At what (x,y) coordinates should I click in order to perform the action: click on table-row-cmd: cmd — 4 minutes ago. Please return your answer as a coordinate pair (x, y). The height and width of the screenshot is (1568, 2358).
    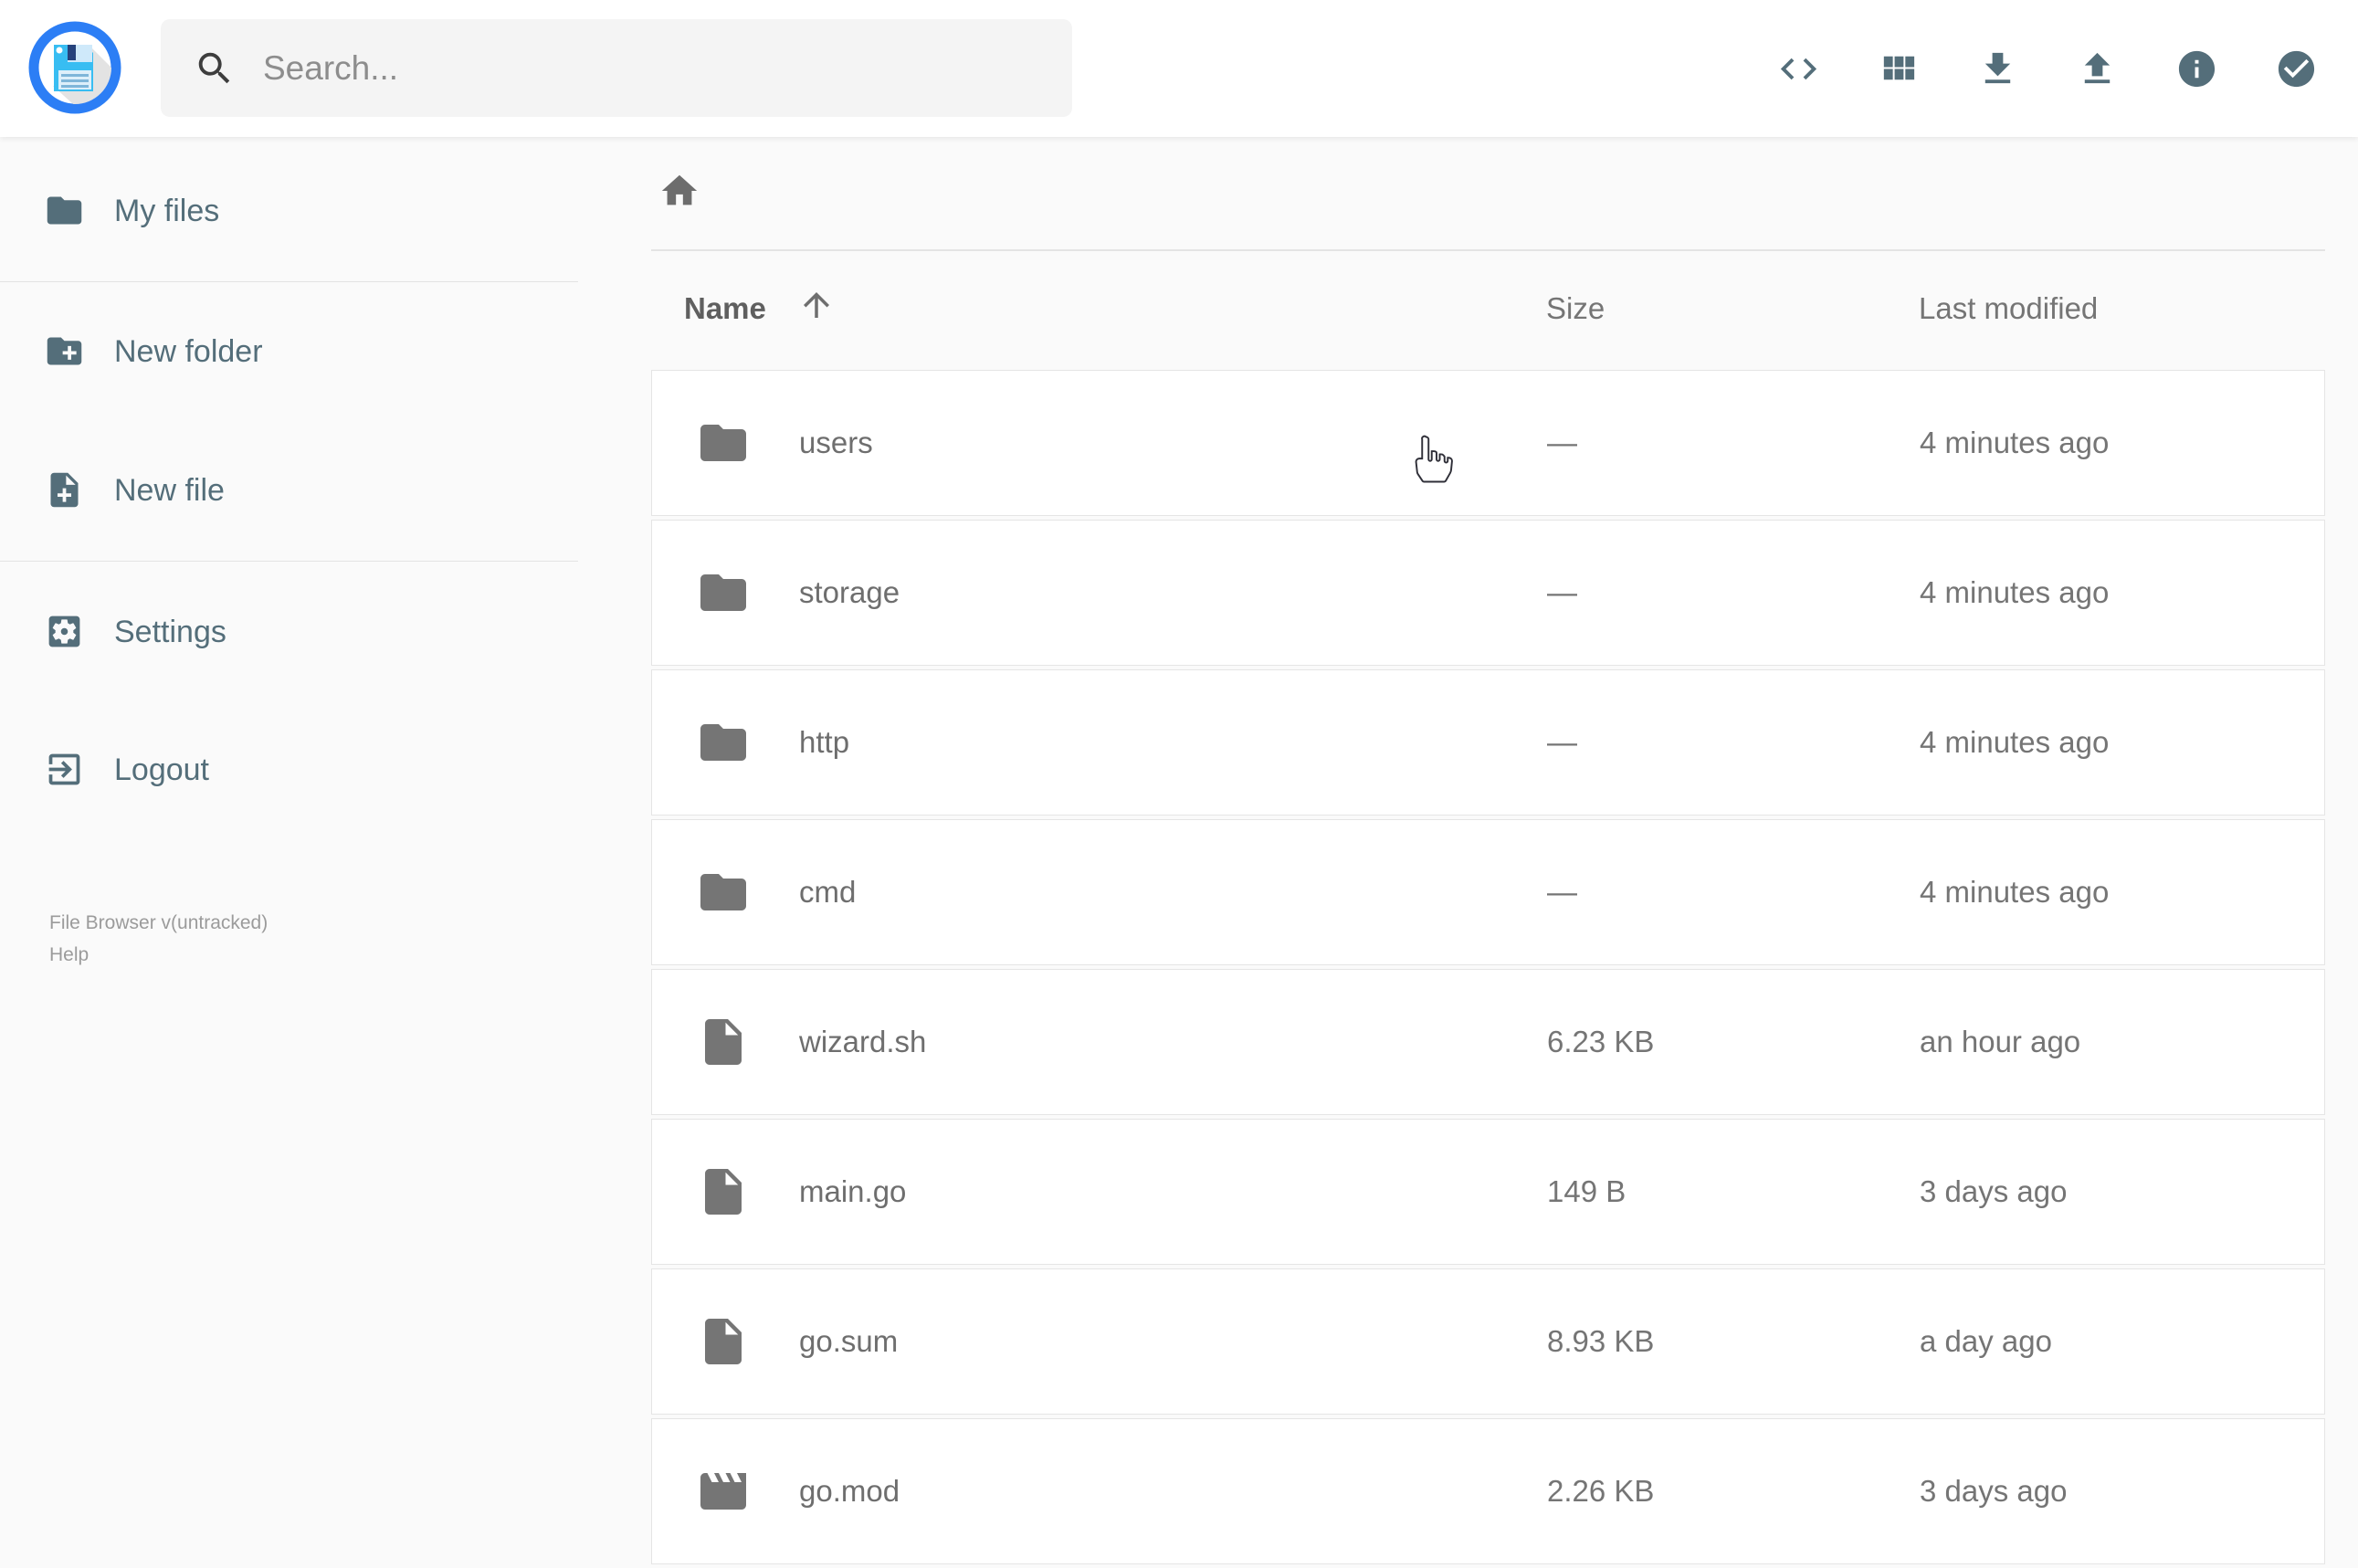
    Looking at the image, I should click on (1488, 892).